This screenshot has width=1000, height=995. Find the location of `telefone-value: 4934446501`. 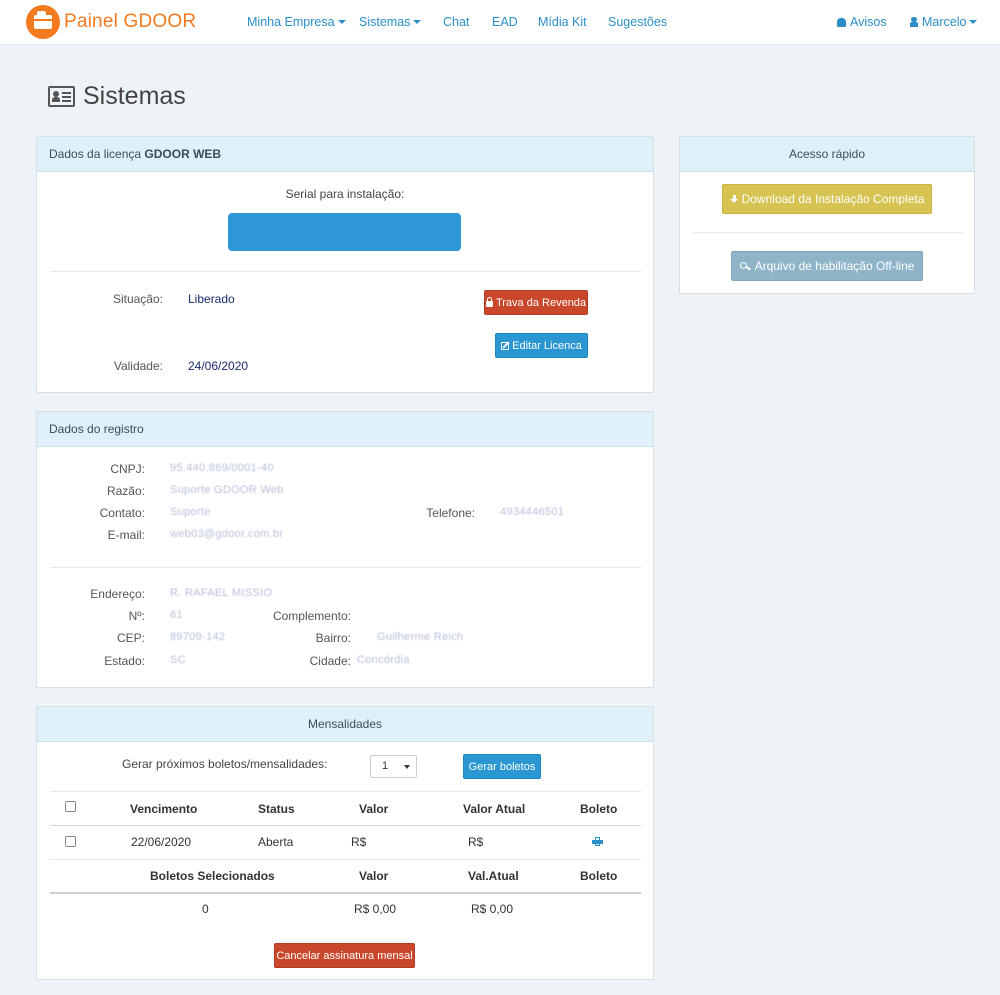

telefone-value: 4934446501 is located at coordinates (532, 512).